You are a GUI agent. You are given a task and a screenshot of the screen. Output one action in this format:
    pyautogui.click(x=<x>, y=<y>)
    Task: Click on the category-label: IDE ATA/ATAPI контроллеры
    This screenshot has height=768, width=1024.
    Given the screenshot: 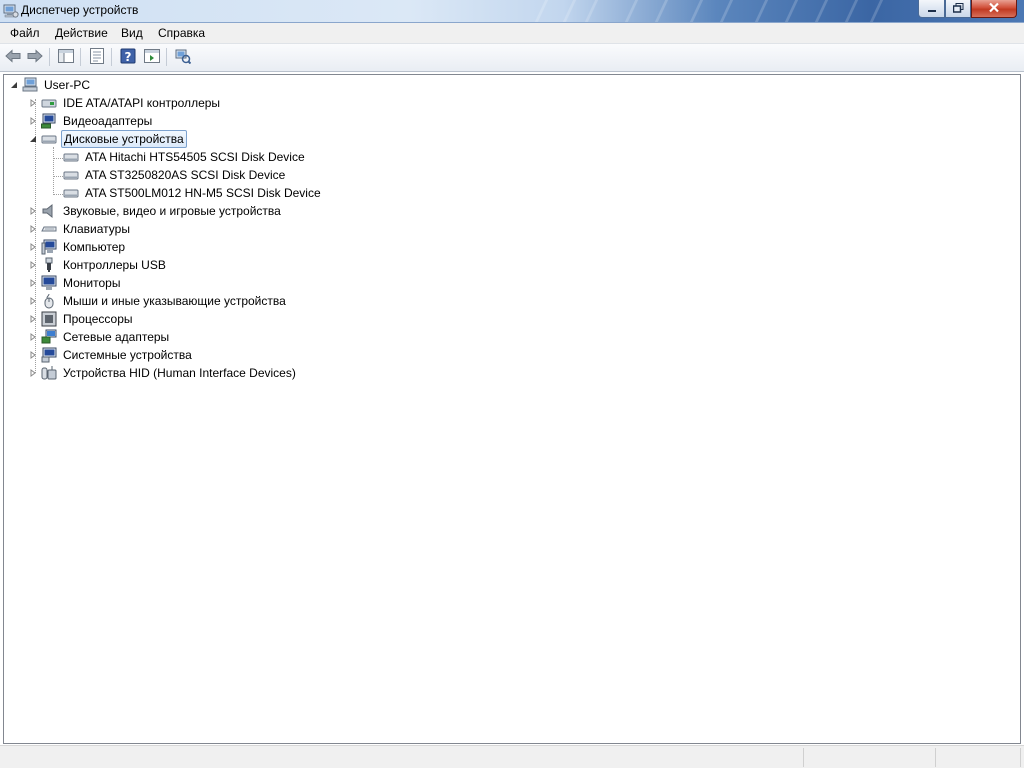 What is the action you would take?
    pyautogui.click(x=142, y=103)
    